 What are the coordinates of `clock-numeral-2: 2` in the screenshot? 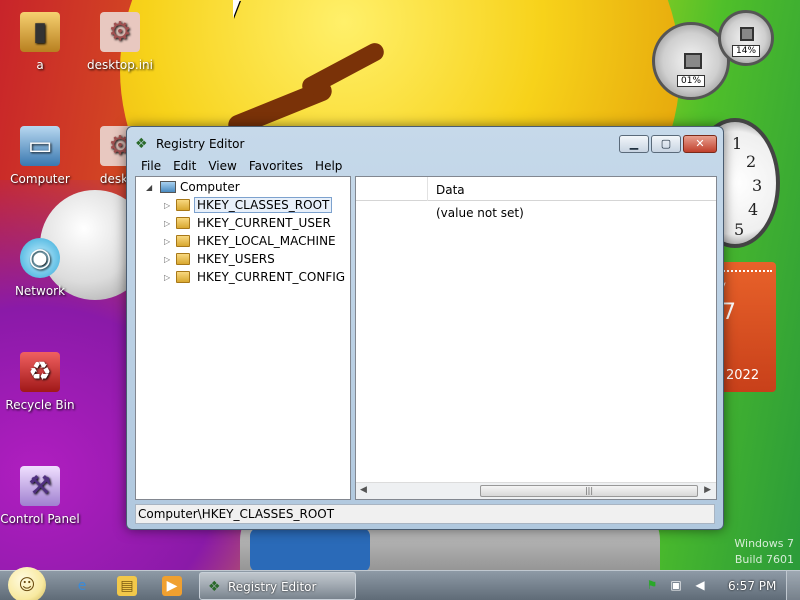 It's located at (751, 161).